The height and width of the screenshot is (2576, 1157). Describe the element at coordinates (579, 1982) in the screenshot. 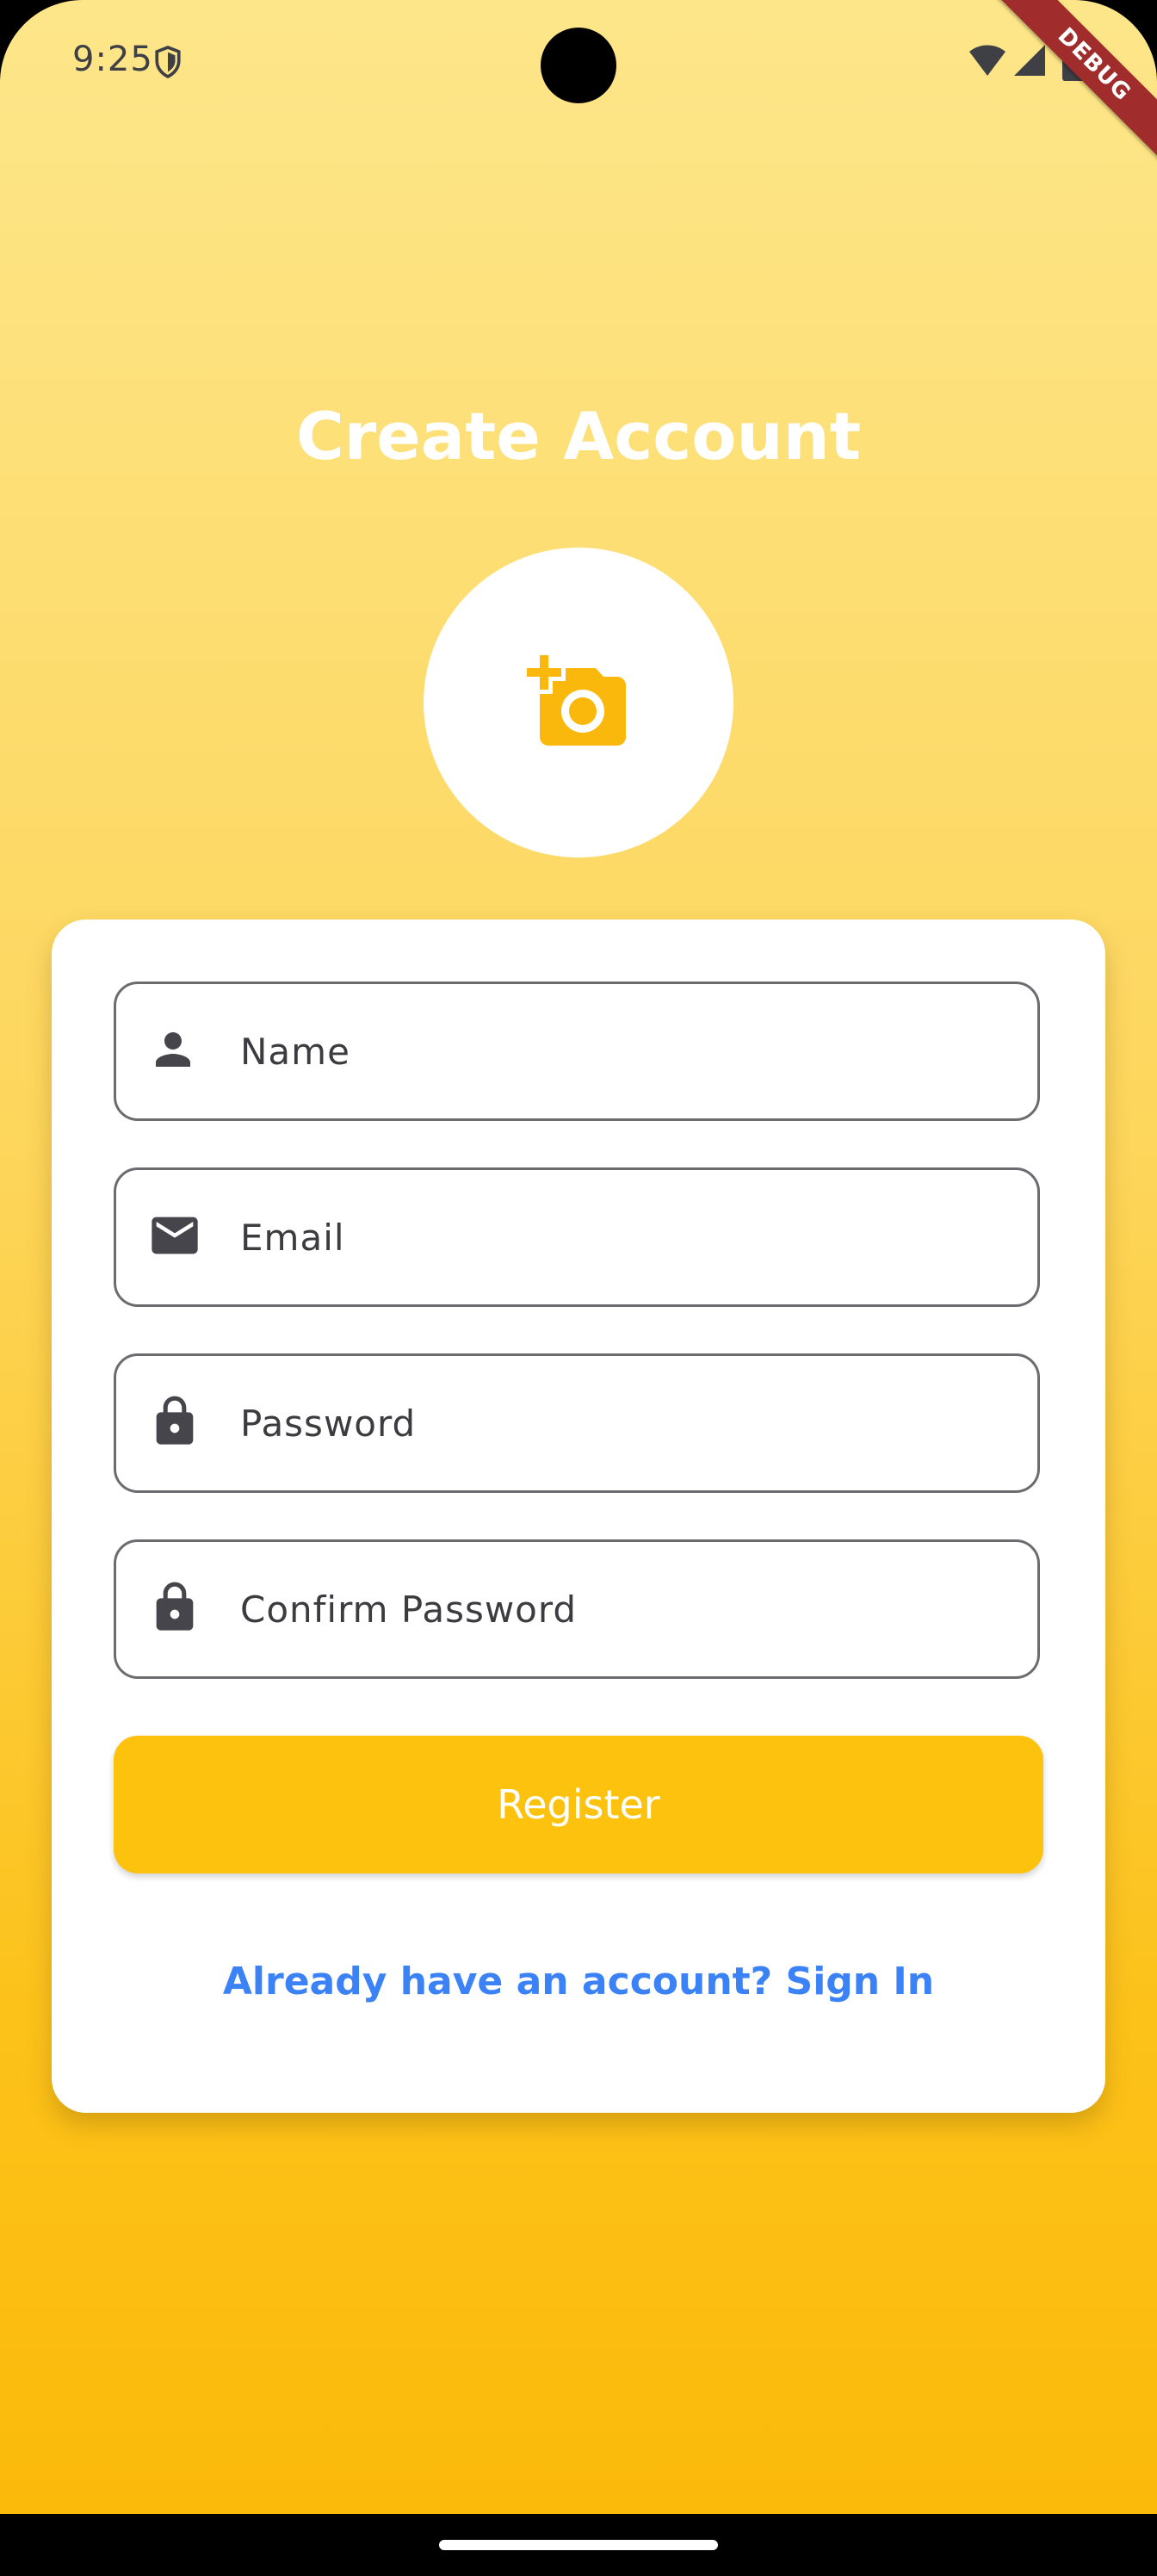

I see `sign-in-link: Already have an account? Sign In` at that location.